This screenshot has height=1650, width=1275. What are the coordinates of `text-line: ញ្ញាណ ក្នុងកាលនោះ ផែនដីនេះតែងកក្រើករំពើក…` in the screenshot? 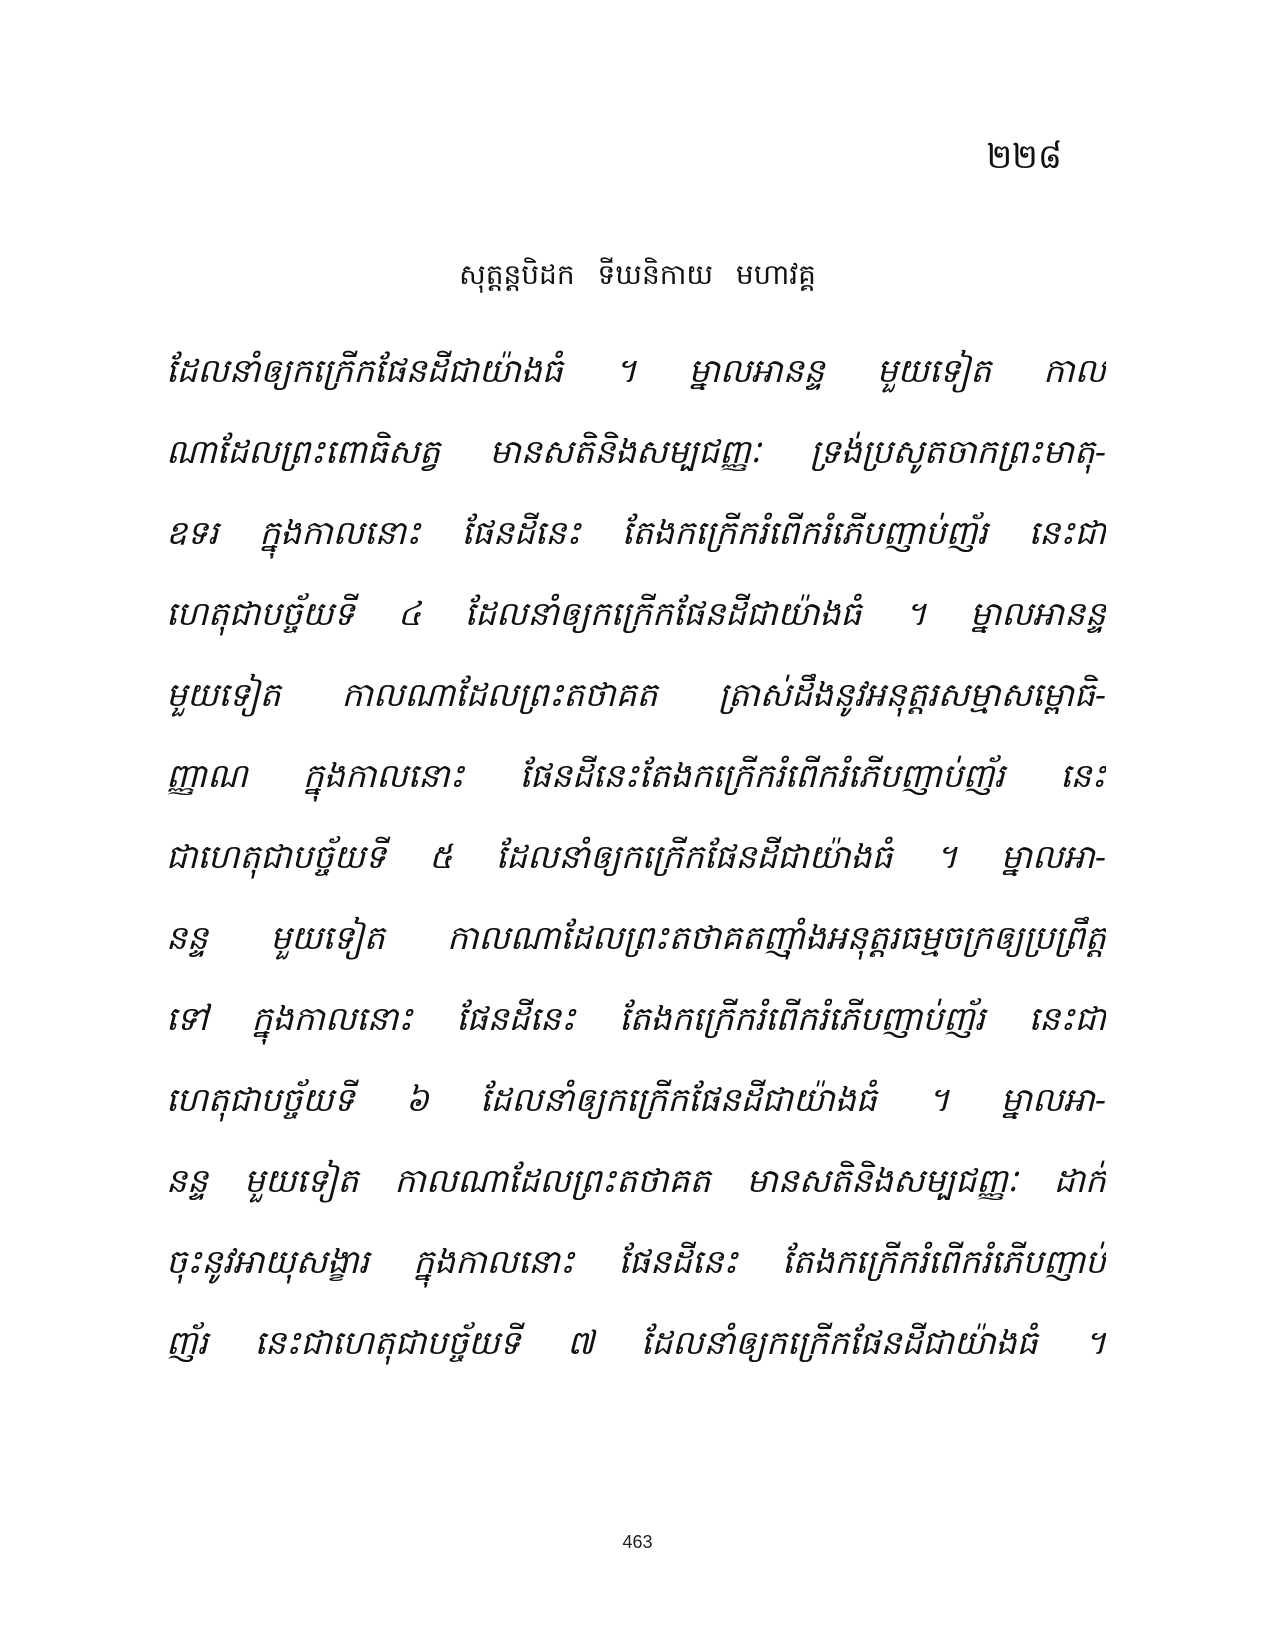 It's located at (636, 775).